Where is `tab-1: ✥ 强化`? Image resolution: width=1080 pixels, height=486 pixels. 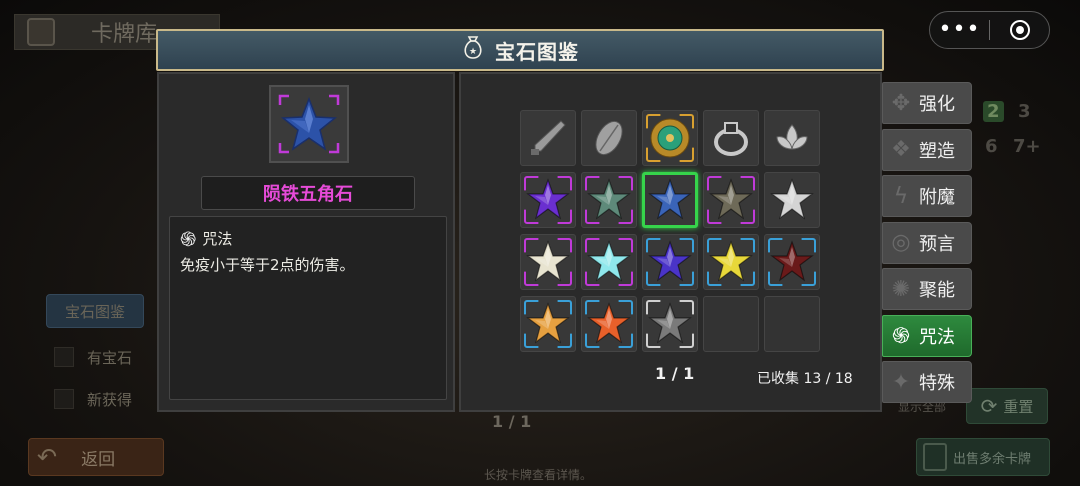 tab-1: ✥ 强化 is located at coordinates (927, 103).